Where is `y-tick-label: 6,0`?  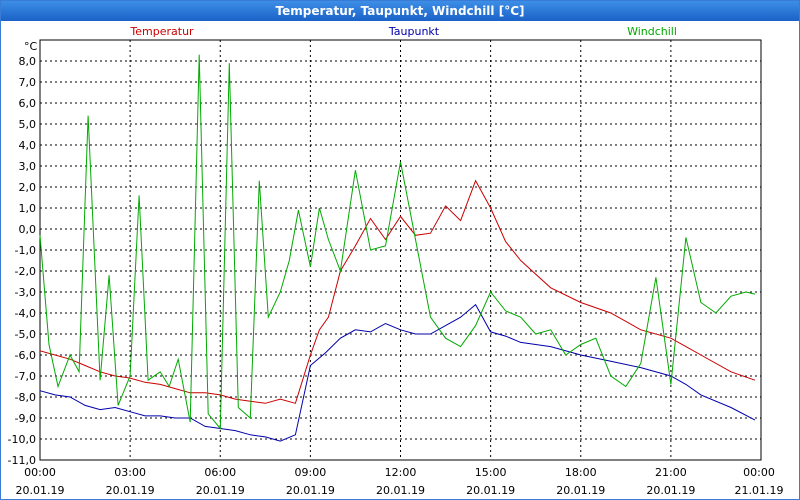
y-tick-label: 6,0 is located at coordinates (28, 103).